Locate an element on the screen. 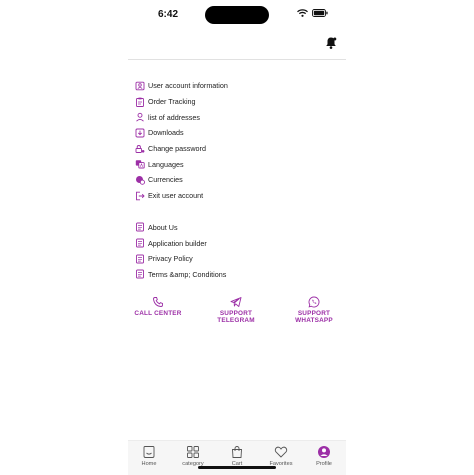  call-center-button: CALL CENTER is located at coordinates (158, 306).